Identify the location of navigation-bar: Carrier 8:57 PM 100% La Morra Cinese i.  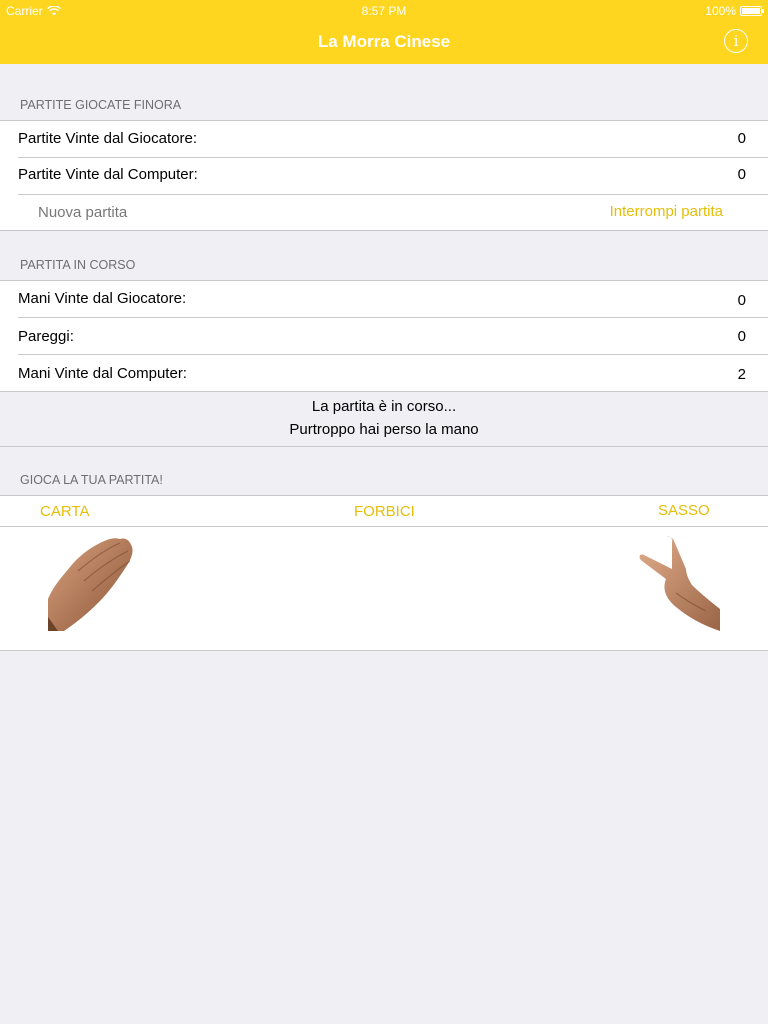
(384, 32).